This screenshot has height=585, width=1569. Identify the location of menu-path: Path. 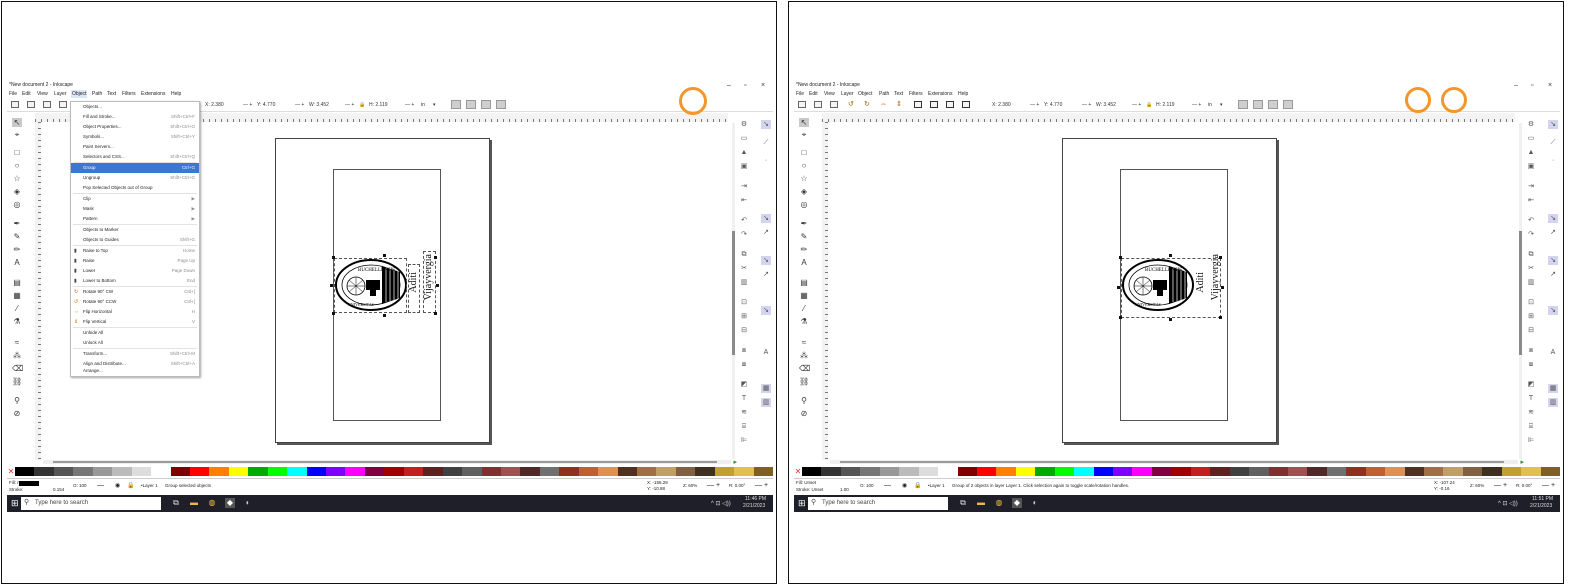
(97, 94).